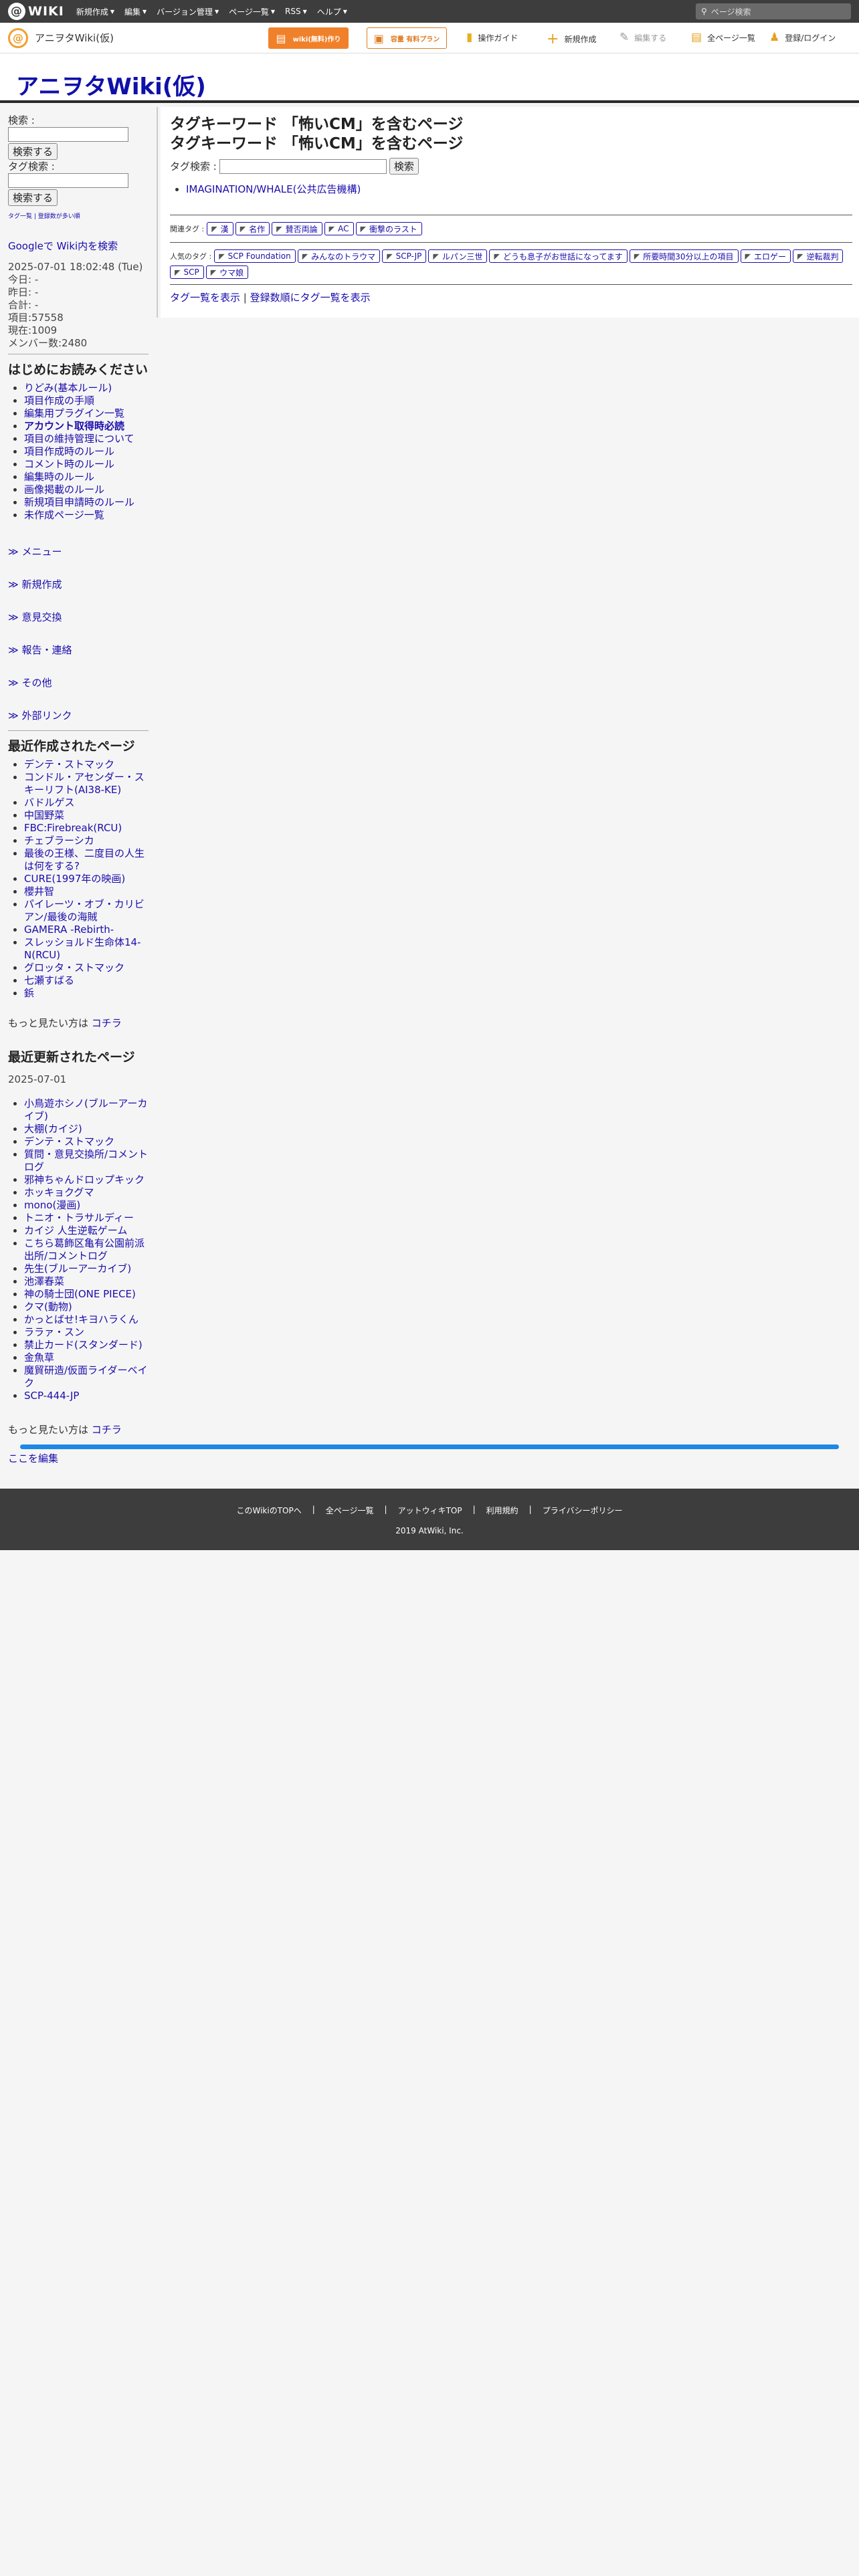  Describe the element at coordinates (54, 1332) in the screenshot. I see `recent-updated-link: ララァ・スン` at that location.